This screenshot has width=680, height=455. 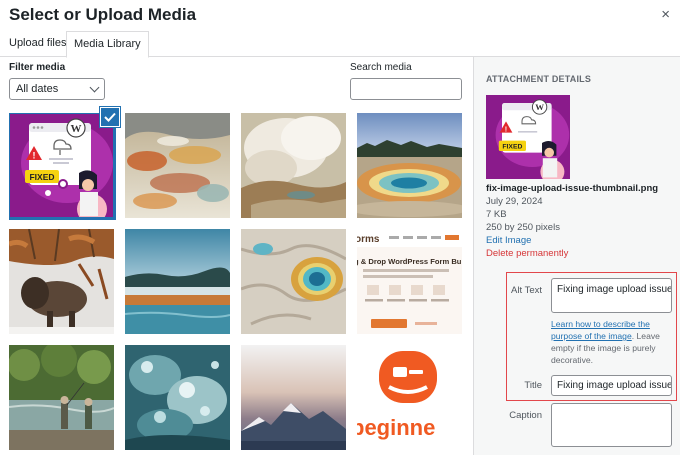 I want to click on attachment-filename: fix-image-upload-issue-thumbnail.png, so click(x=572, y=188).